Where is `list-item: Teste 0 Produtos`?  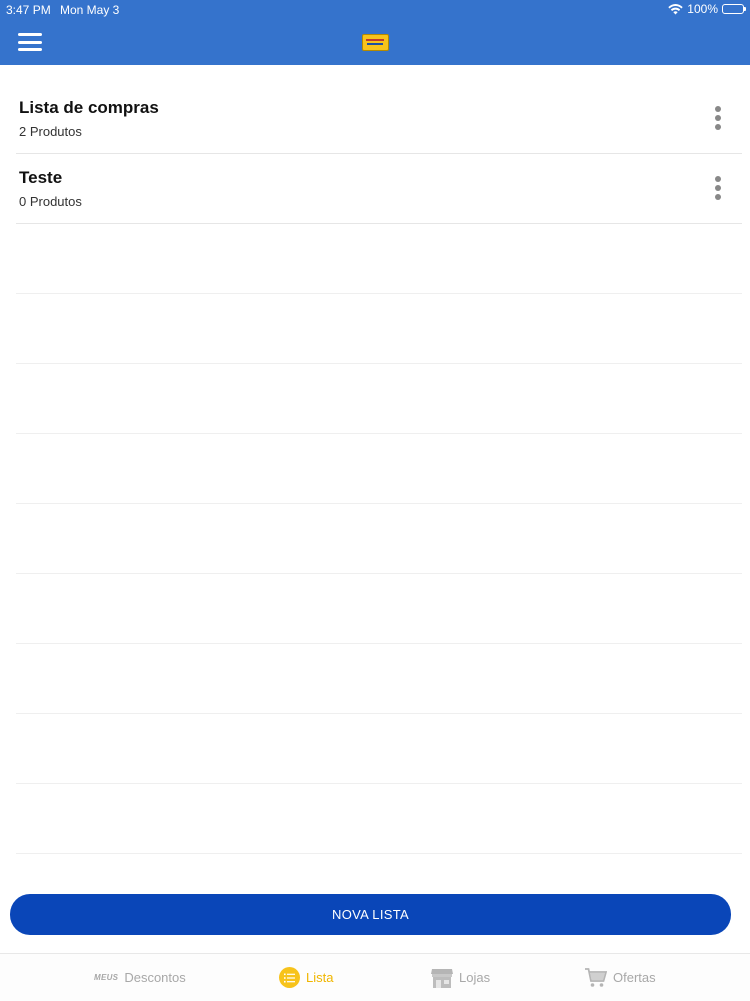
list-item: Teste 0 Produtos is located at coordinates (379, 189).